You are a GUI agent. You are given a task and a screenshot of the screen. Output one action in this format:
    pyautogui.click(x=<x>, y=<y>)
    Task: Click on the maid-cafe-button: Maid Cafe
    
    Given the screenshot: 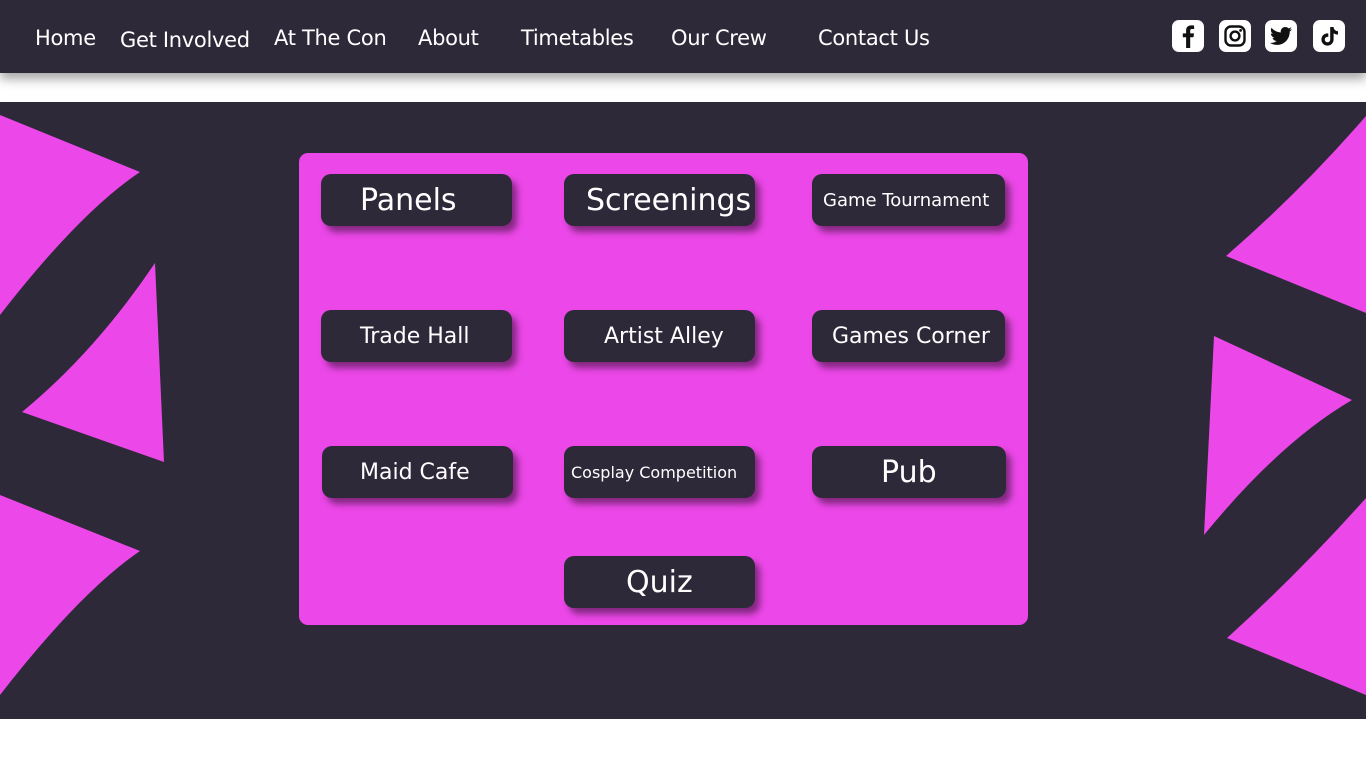 What is the action you would take?
    pyautogui.click(x=417, y=472)
    